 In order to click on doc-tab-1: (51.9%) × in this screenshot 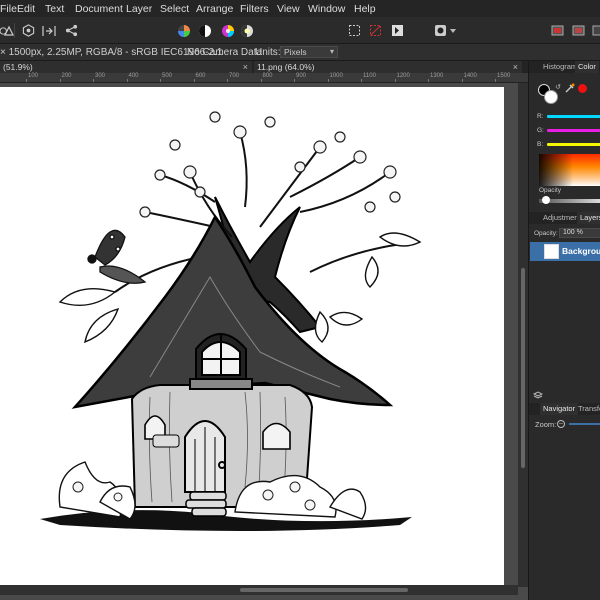, I will do `click(126, 67)`.